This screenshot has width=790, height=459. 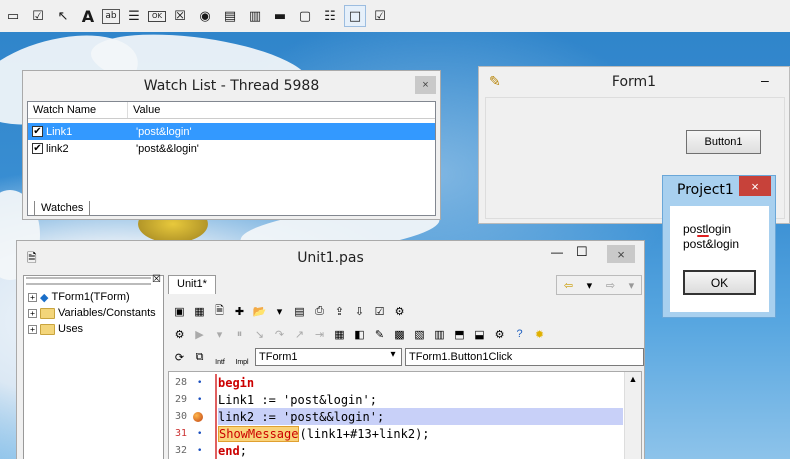 What do you see at coordinates (63, 16) in the screenshot?
I see `pointer-icon: ↖` at bounding box center [63, 16].